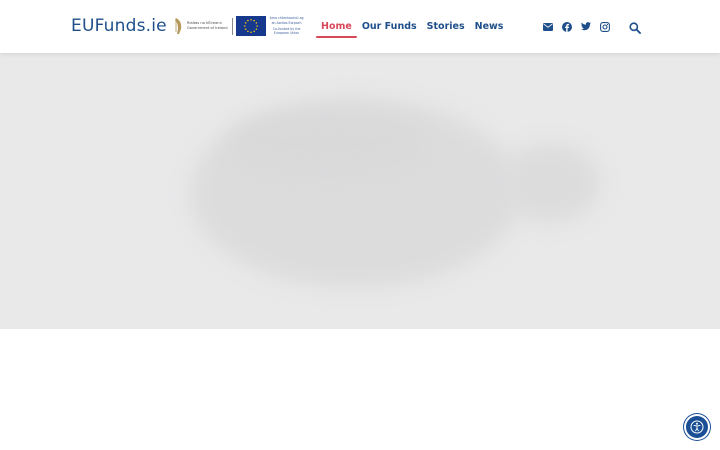 The image size is (720, 450). Describe the element at coordinates (446, 26) in the screenshot. I see `nav-item-stories: Stories` at that location.